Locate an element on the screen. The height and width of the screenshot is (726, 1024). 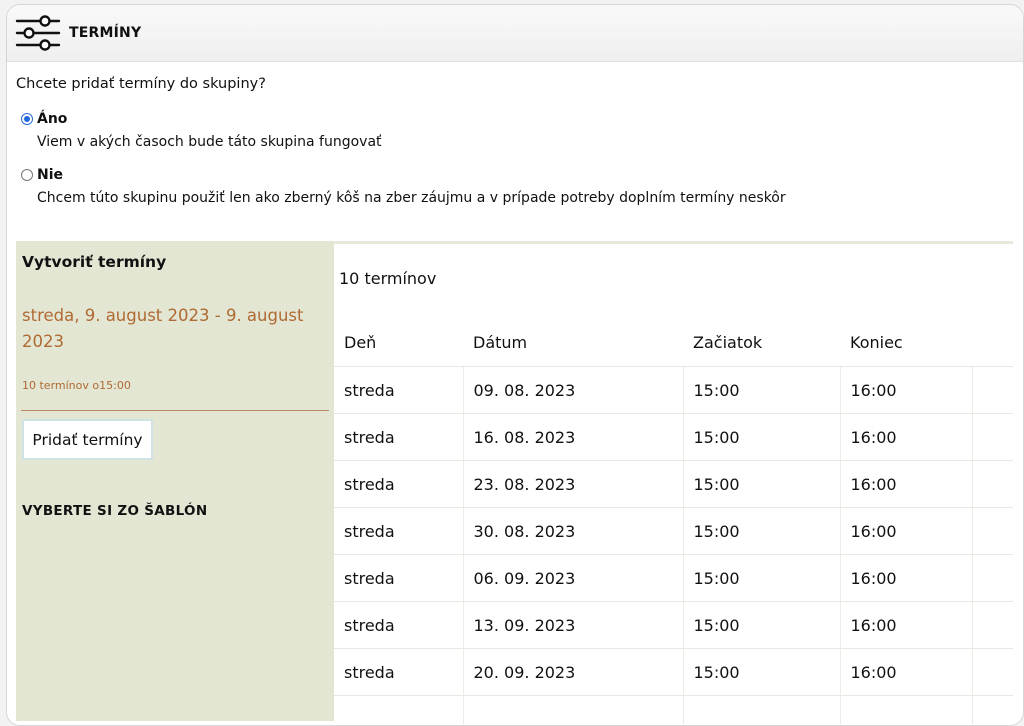
cell-date is located at coordinates (573, 711).